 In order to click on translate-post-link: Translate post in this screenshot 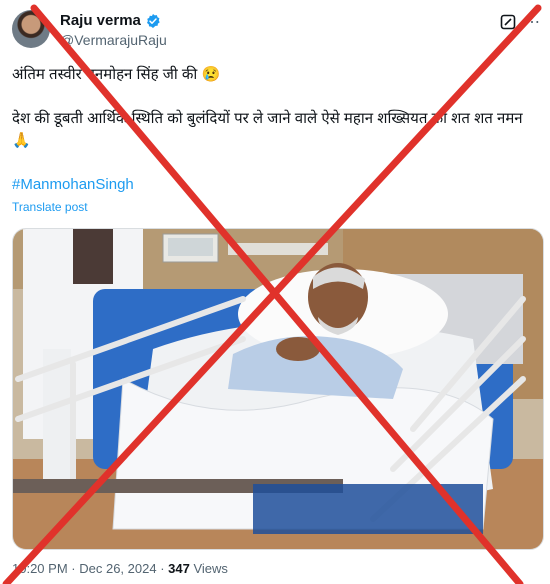, I will do `click(50, 207)`.